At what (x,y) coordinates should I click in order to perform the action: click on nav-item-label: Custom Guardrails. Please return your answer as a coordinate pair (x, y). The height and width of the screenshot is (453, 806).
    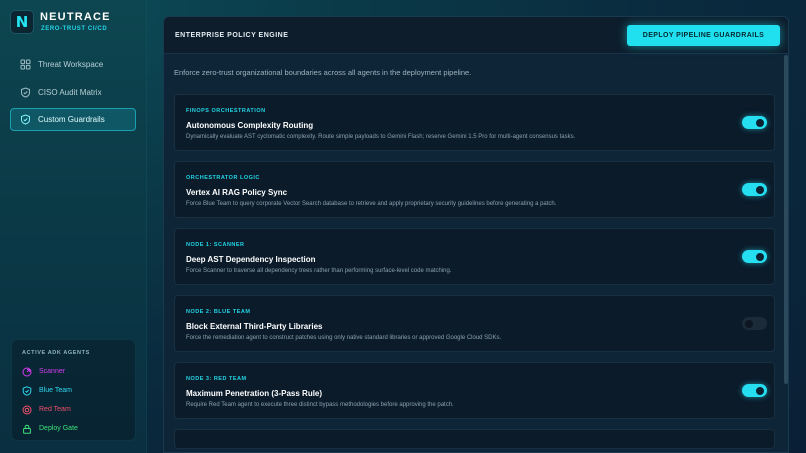
    Looking at the image, I should click on (71, 119).